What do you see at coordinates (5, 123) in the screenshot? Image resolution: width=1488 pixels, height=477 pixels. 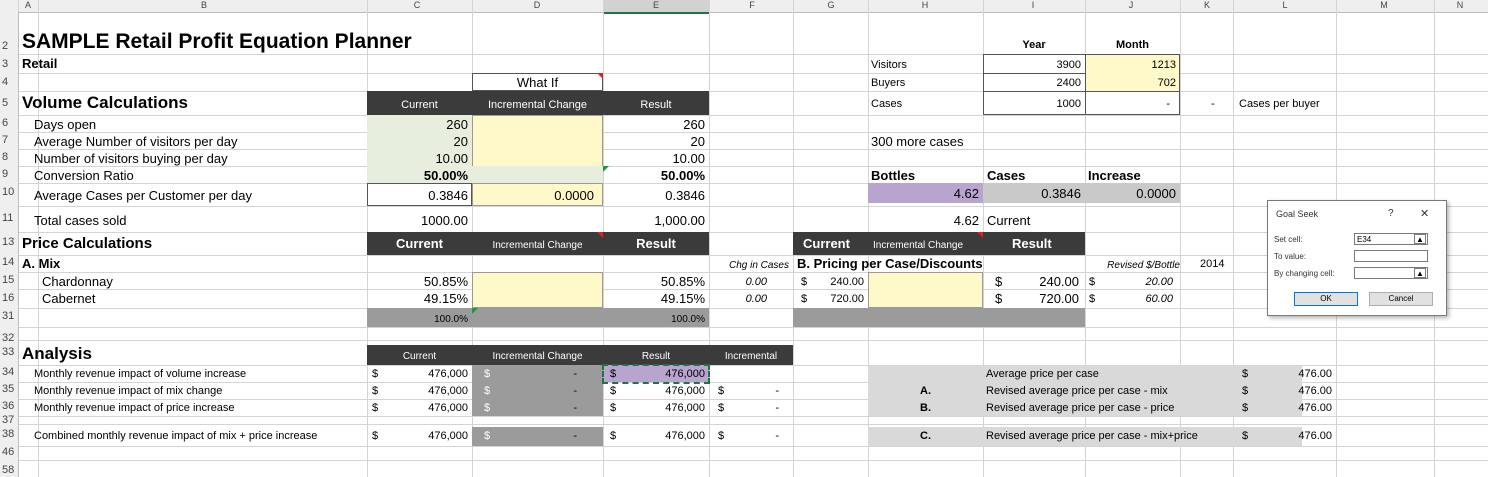 I see `row-number: 6` at bounding box center [5, 123].